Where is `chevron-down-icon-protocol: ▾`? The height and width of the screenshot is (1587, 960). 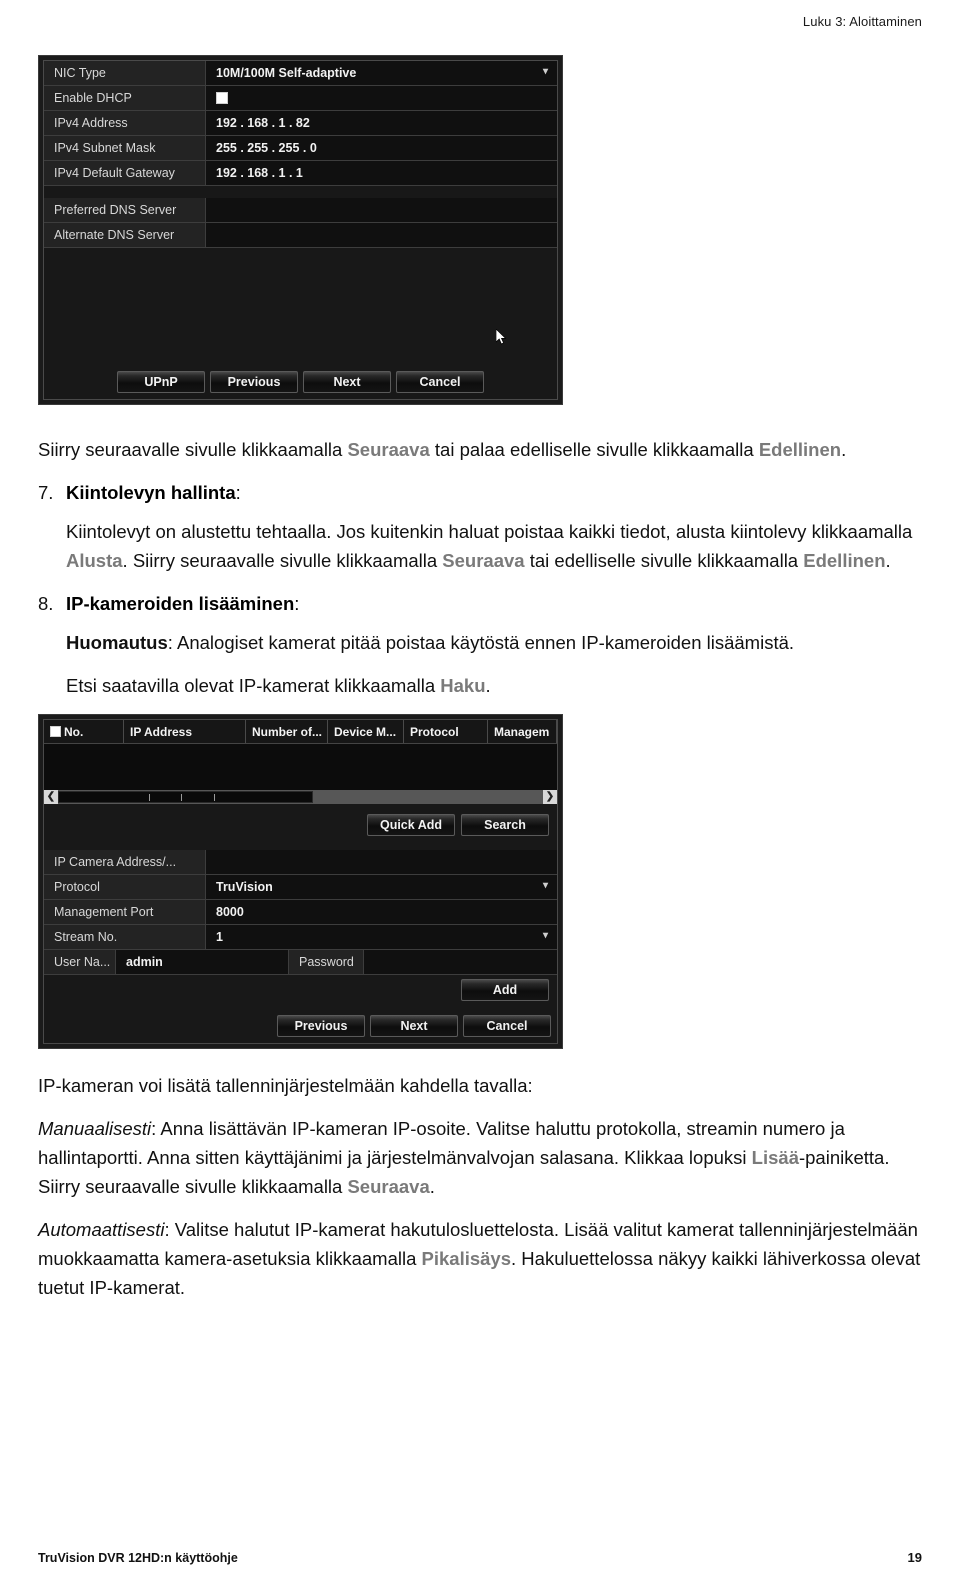 chevron-down-icon-protocol: ▾ is located at coordinates (545, 886).